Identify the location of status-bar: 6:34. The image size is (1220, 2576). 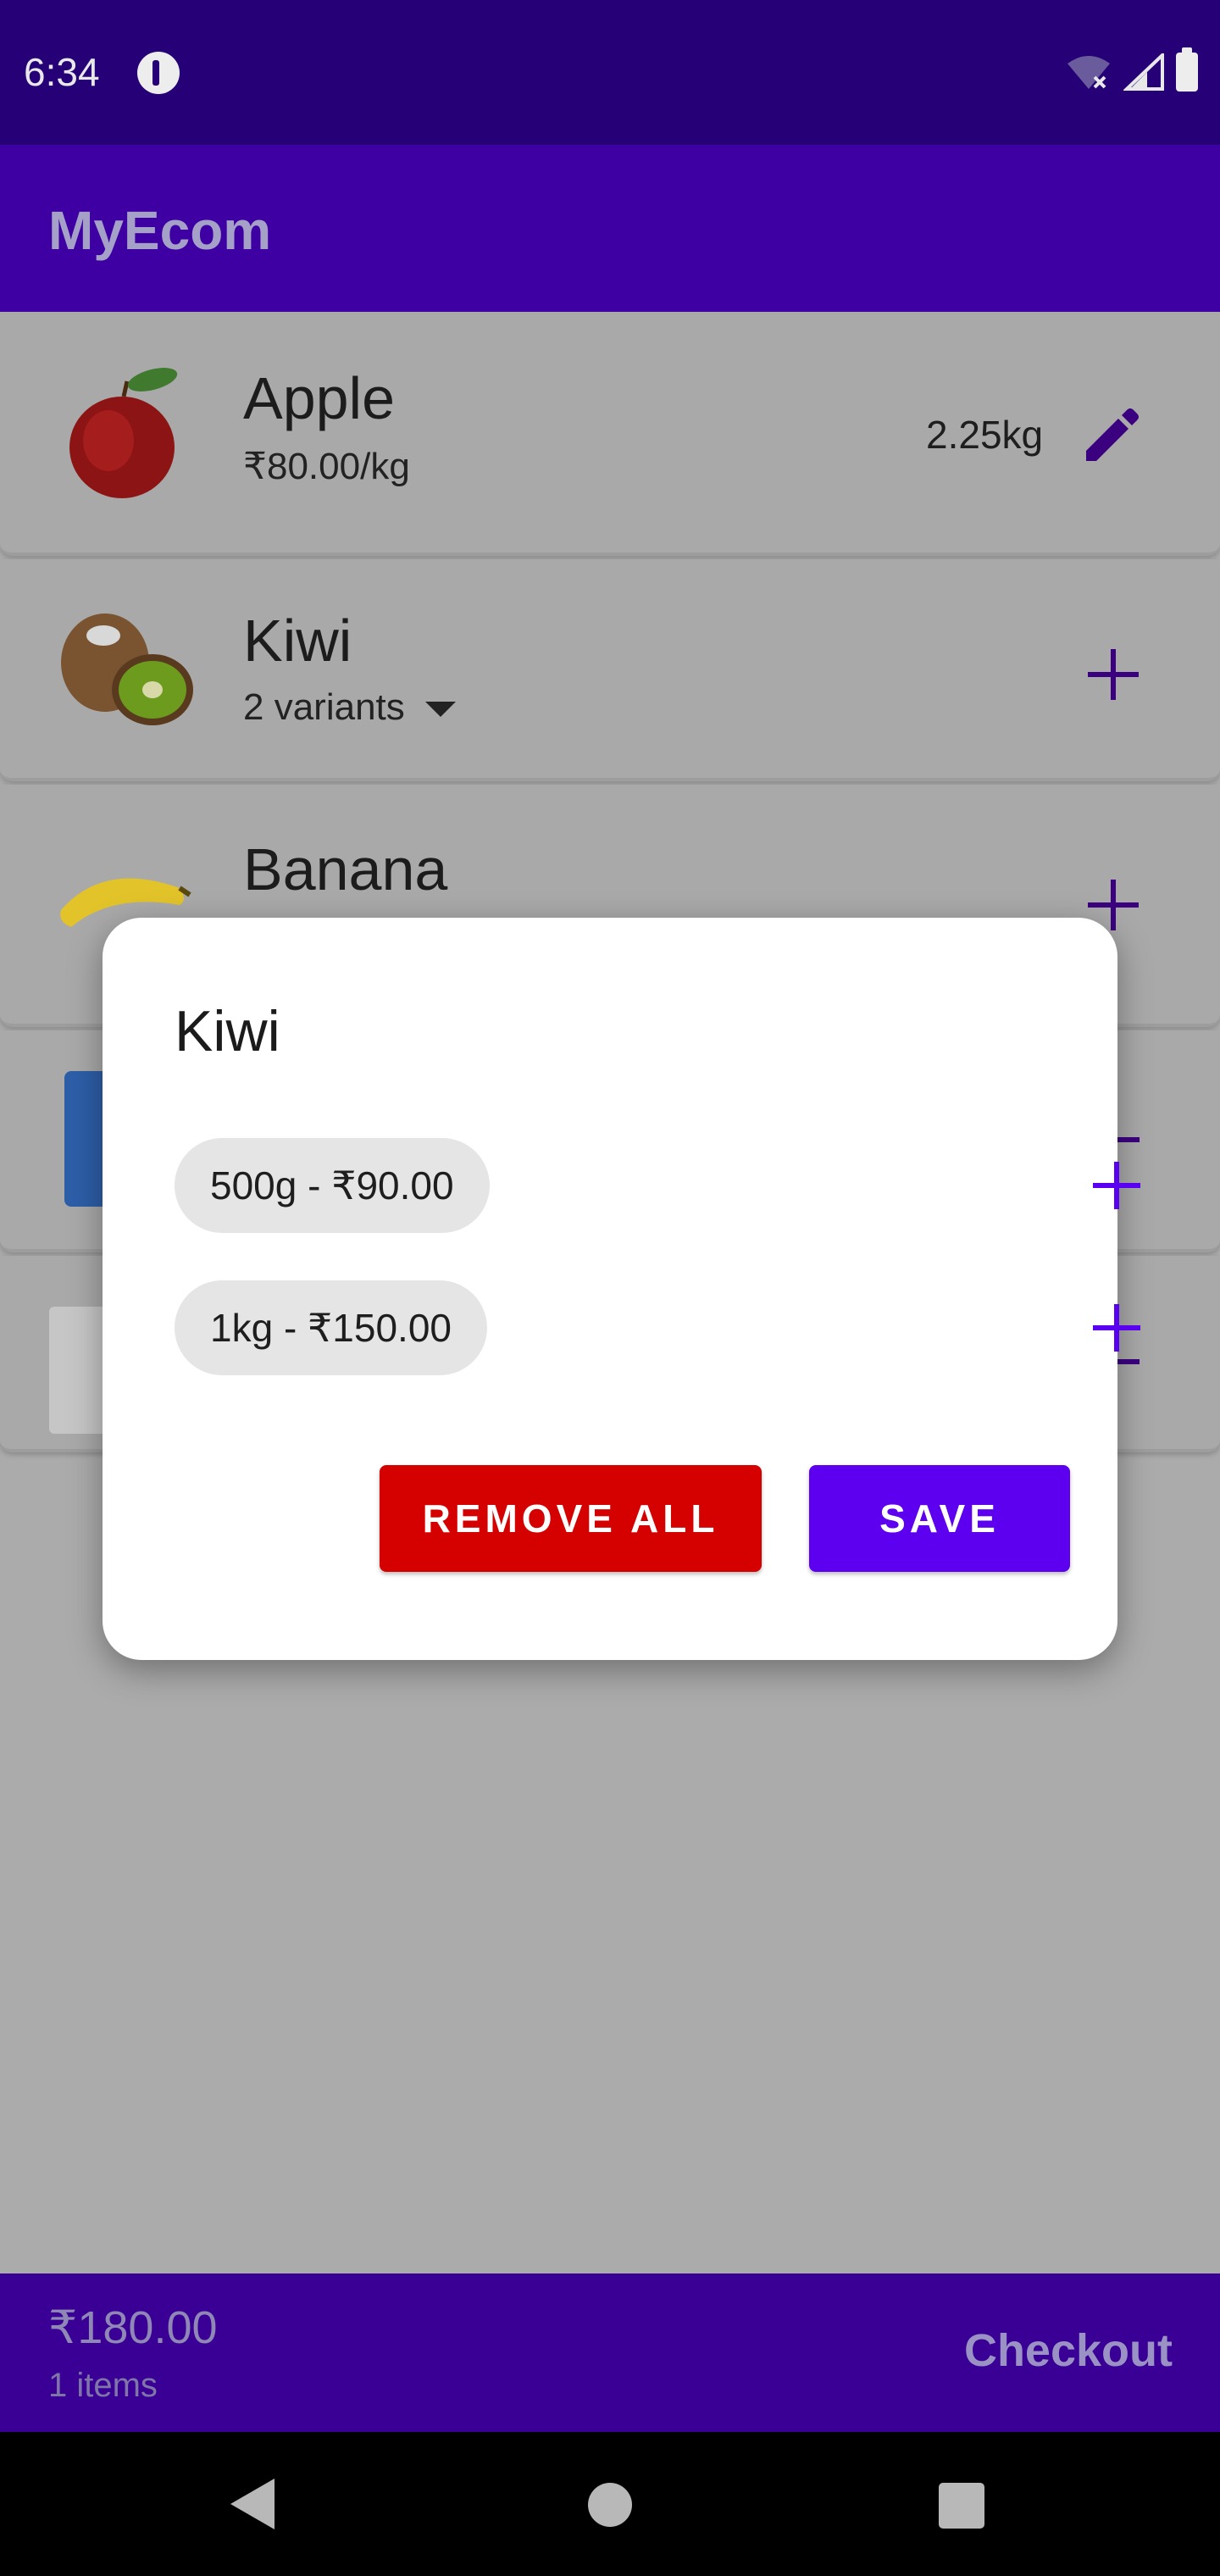
(610, 72).